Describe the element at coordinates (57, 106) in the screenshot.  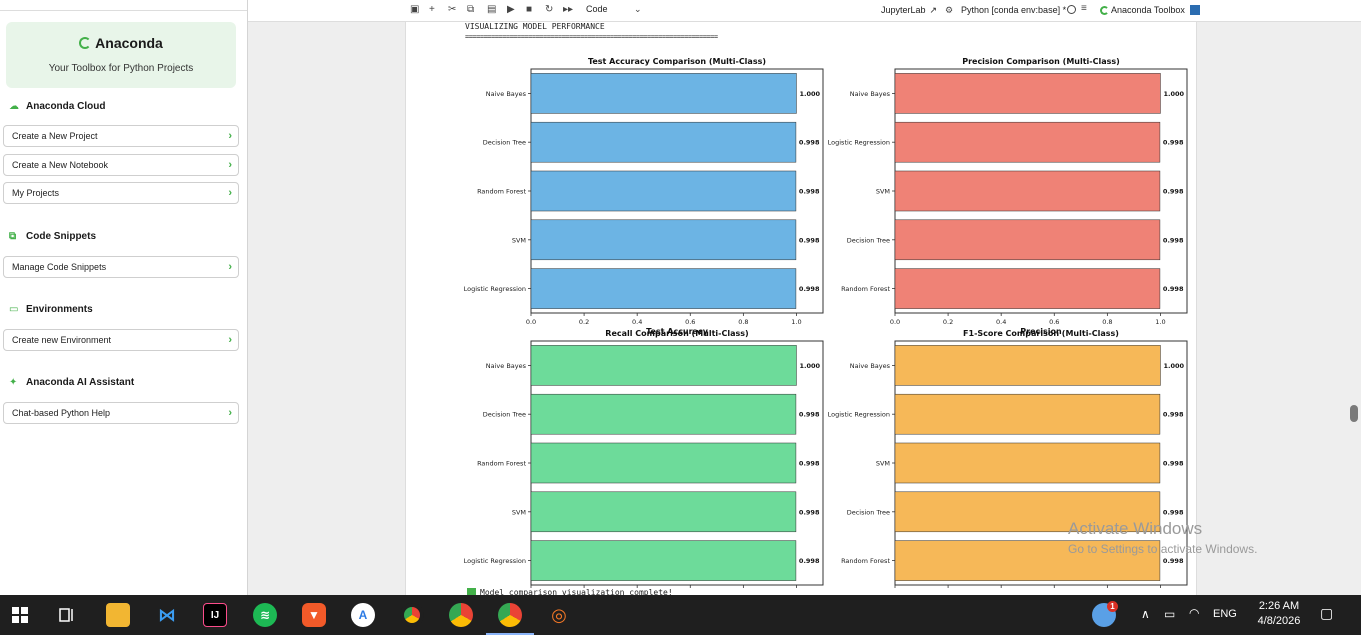
I see `section-title-cloud: ☁ Anaconda Cloud` at that location.